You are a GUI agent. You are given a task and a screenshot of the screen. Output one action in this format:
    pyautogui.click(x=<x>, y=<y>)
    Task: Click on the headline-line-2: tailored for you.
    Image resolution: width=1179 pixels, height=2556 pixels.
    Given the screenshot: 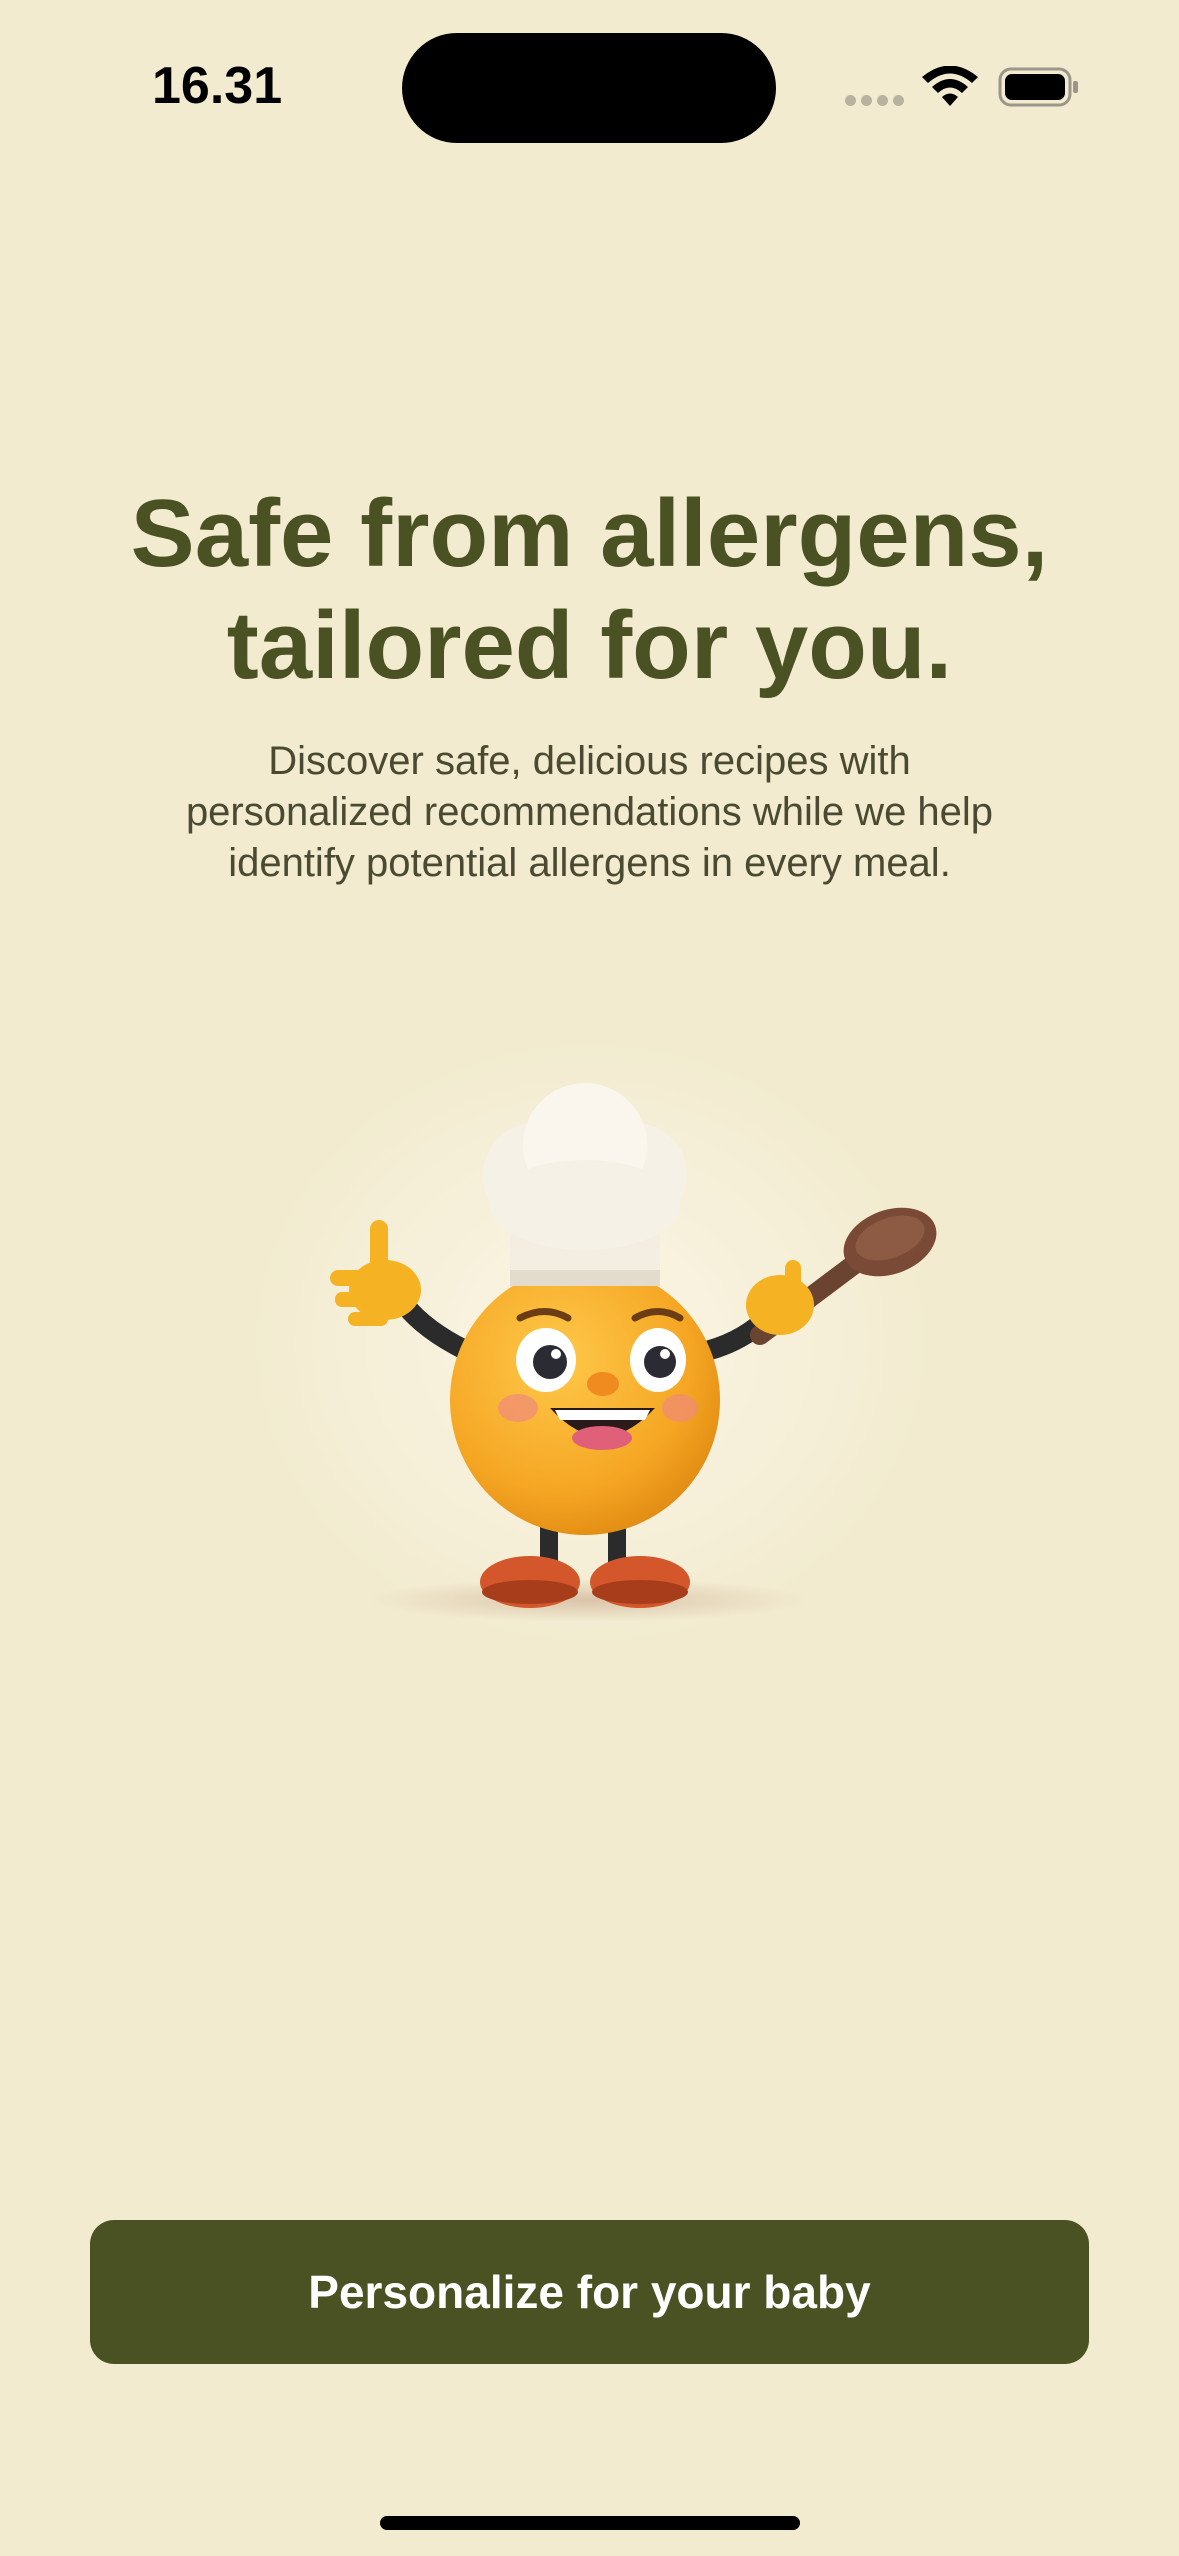 What is the action you would take?
    pyautogui.click(x=589, y=645)
    